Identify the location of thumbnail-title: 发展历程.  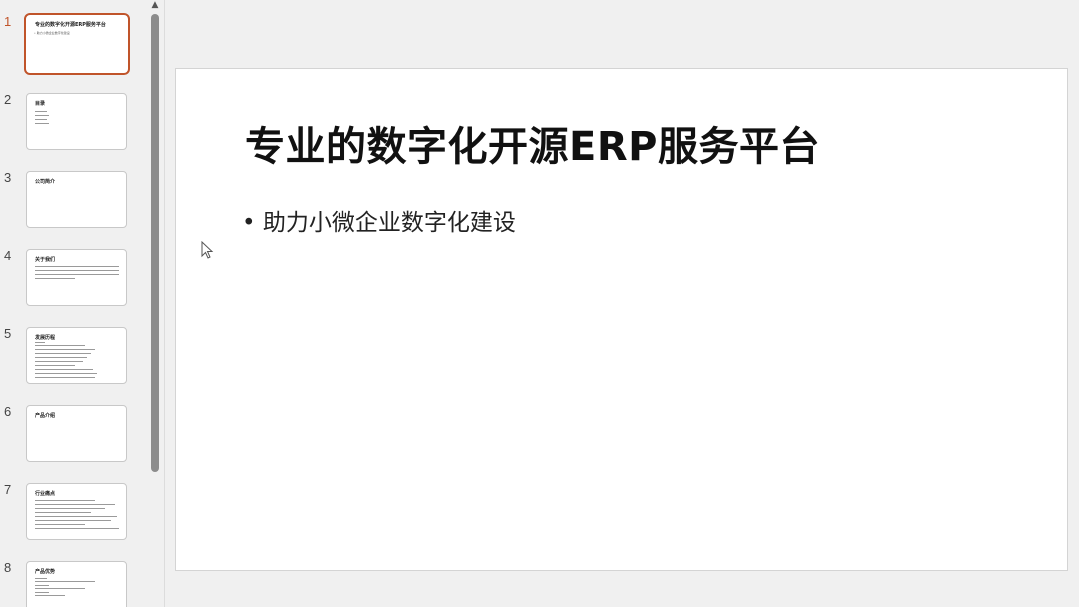
(45, 338).